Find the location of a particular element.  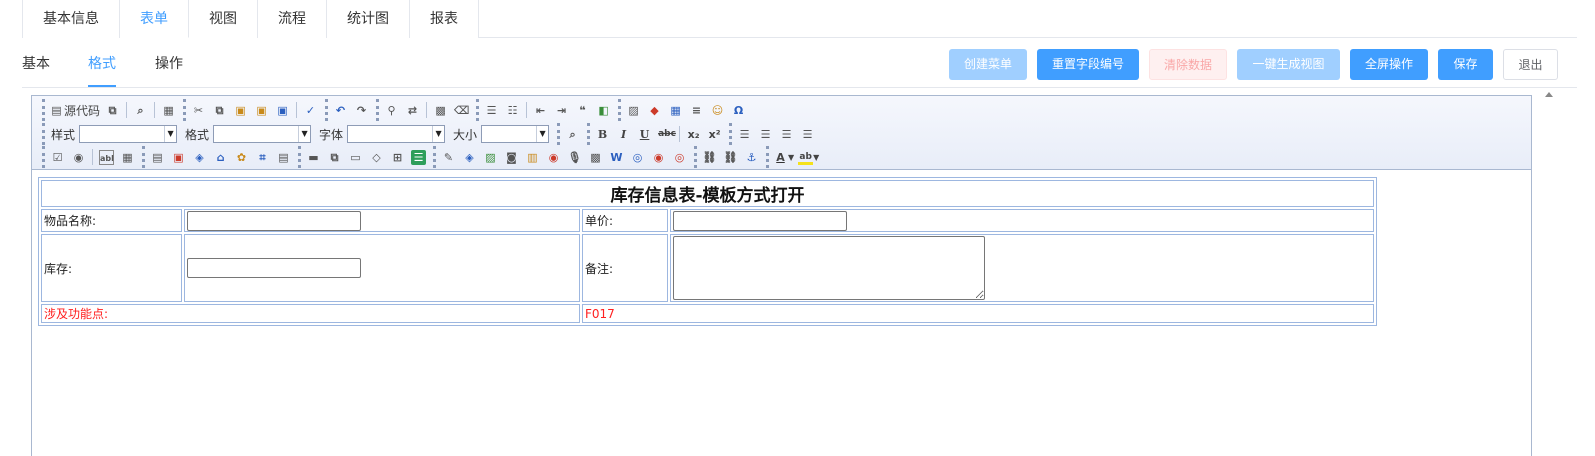

form-list-button: ▤ is located at coordinates (157, 157).